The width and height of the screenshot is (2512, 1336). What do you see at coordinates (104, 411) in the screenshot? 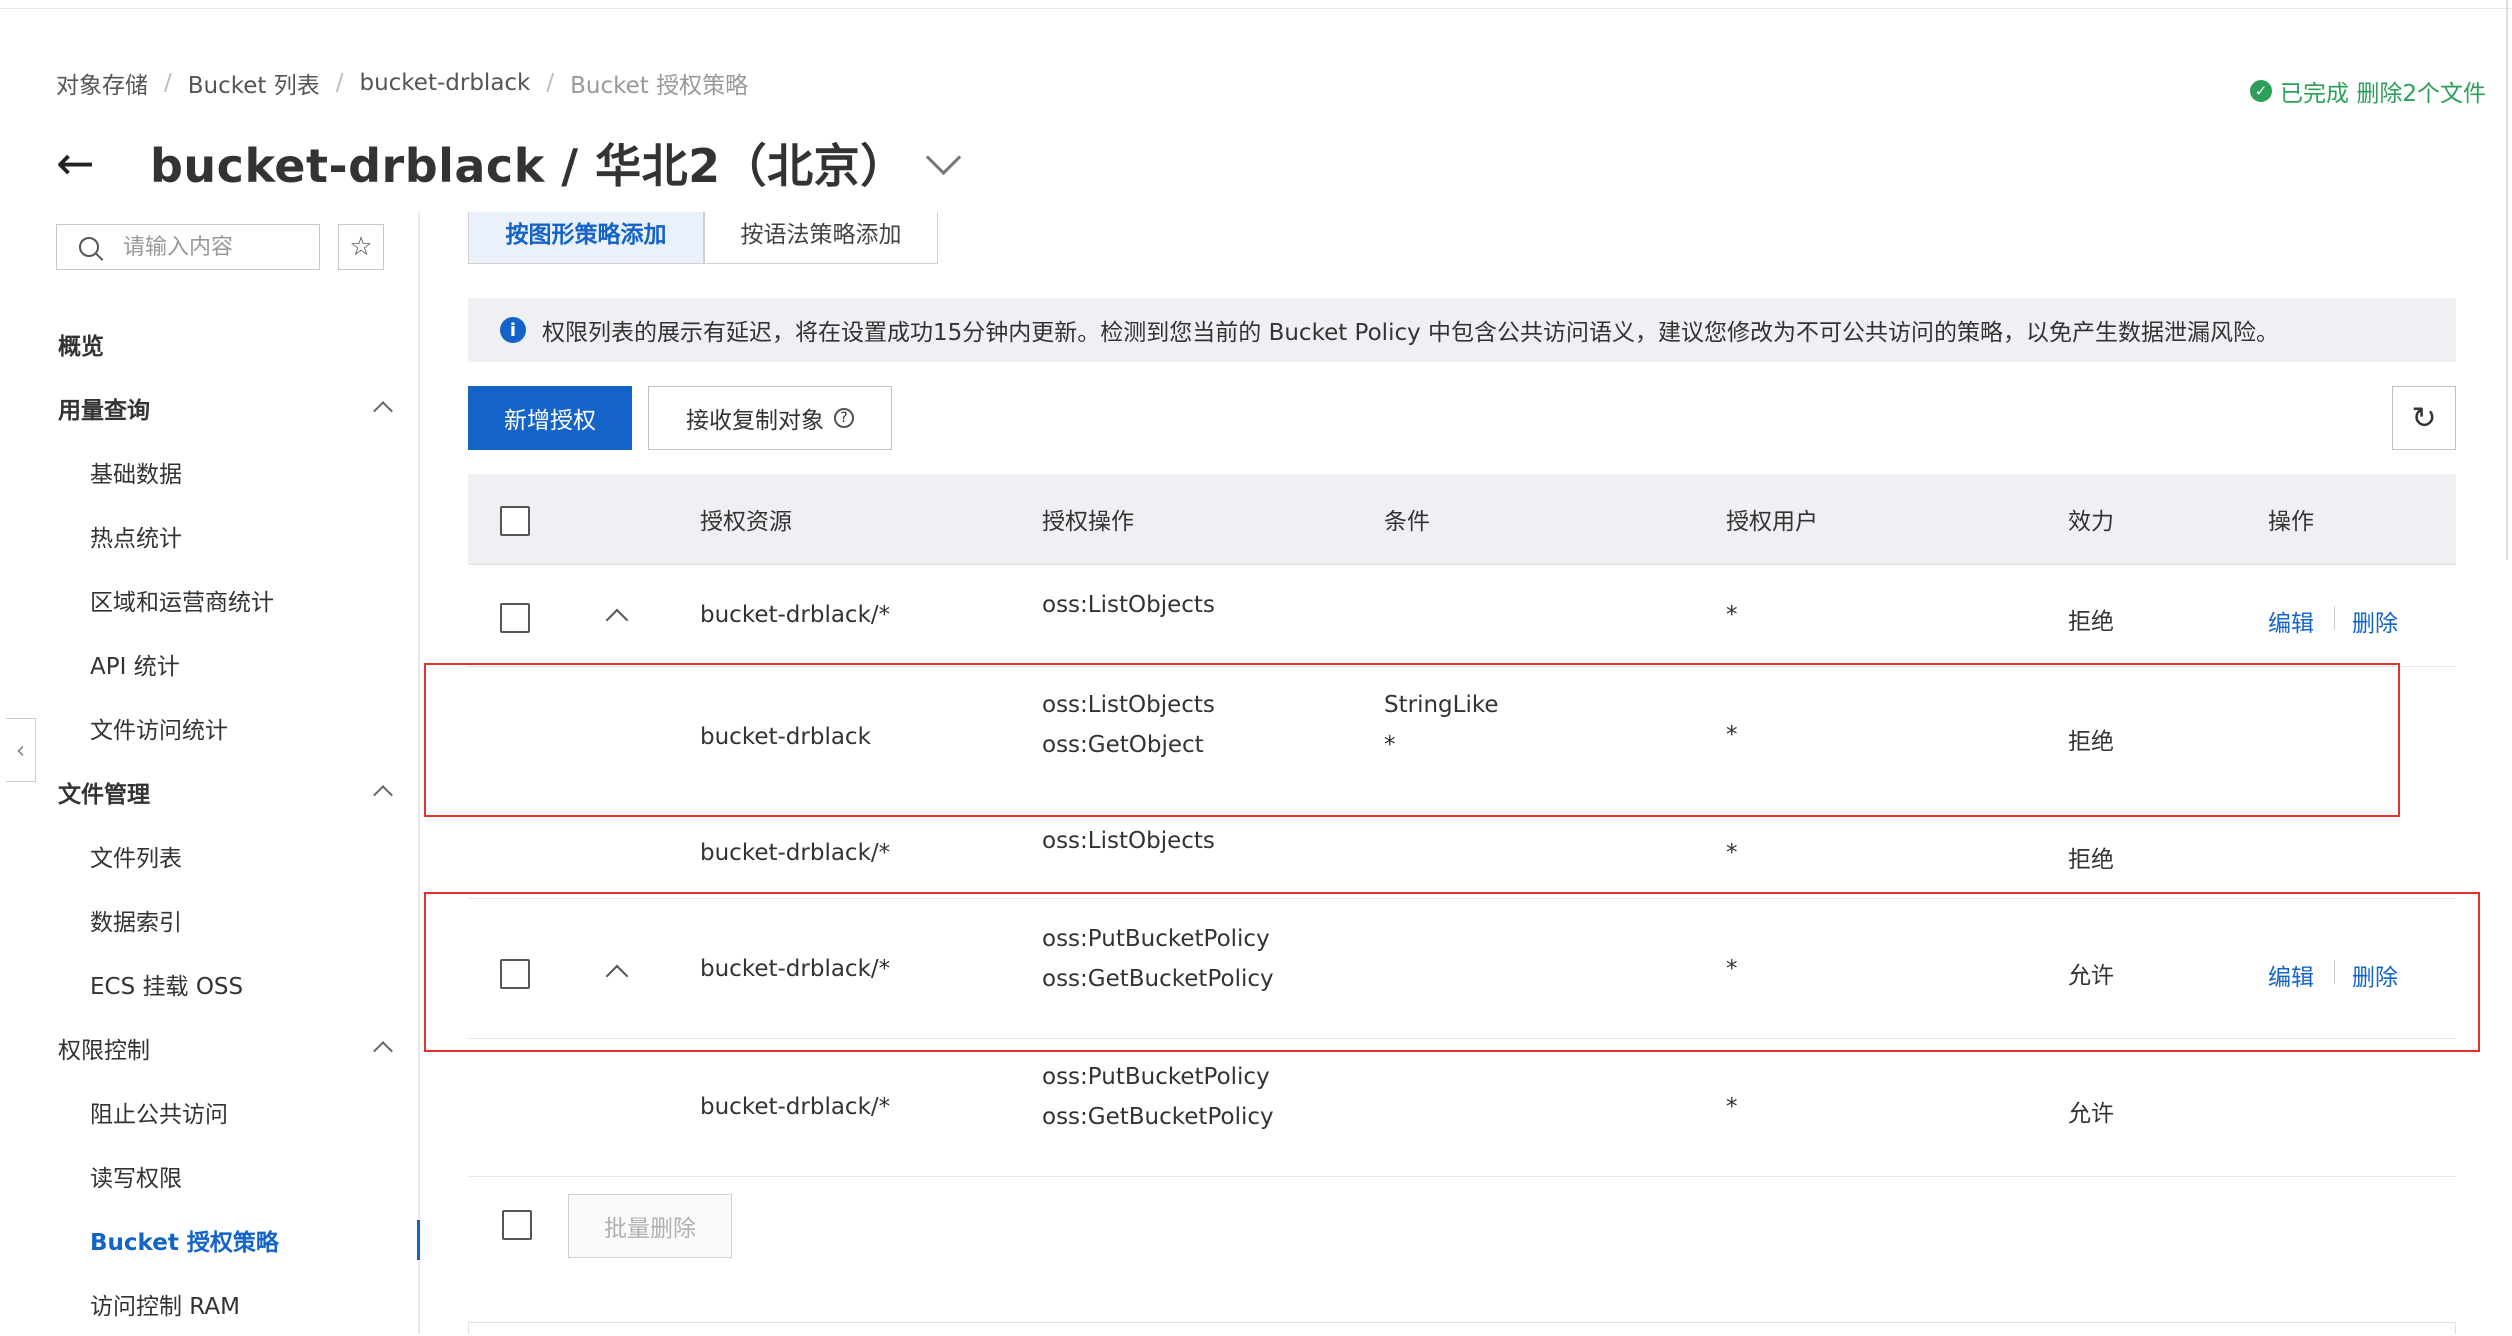
I see `sidebar-item-label: 用量查询` at bounding box center [104, 411].